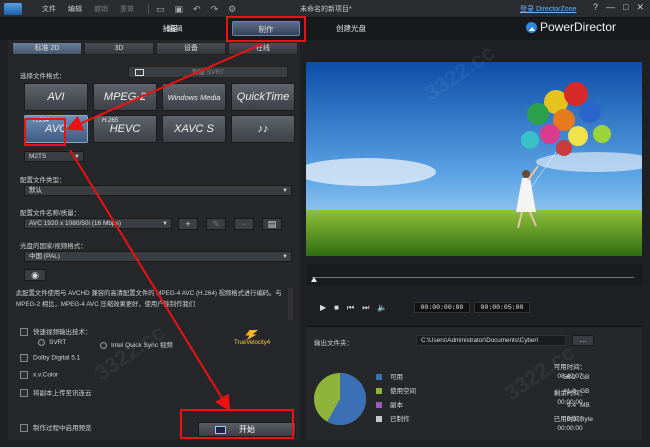  Describe the element at coordinates (473, 277) in the screenshot. I see `timeline-track` at that location.